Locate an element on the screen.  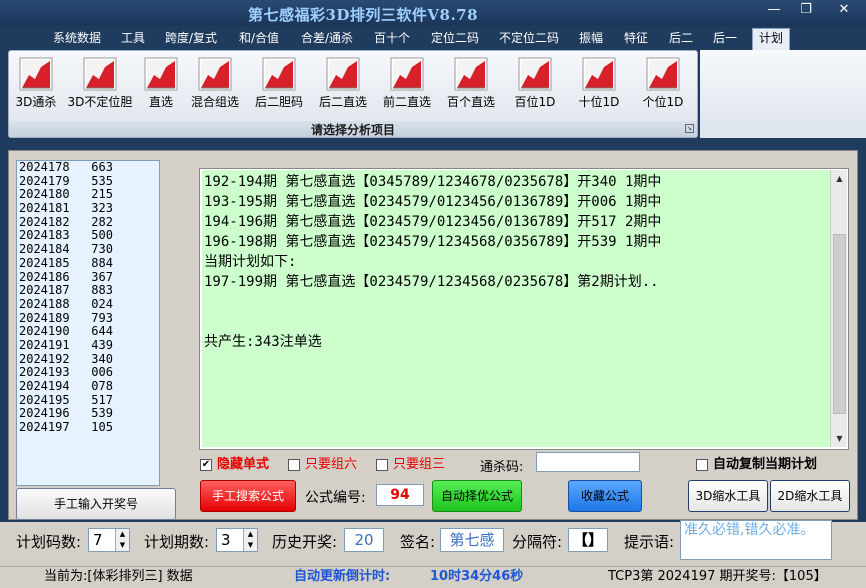
ribbon-3d-unfixed: 3D不定位胆 is located at coordinates (100, 83).